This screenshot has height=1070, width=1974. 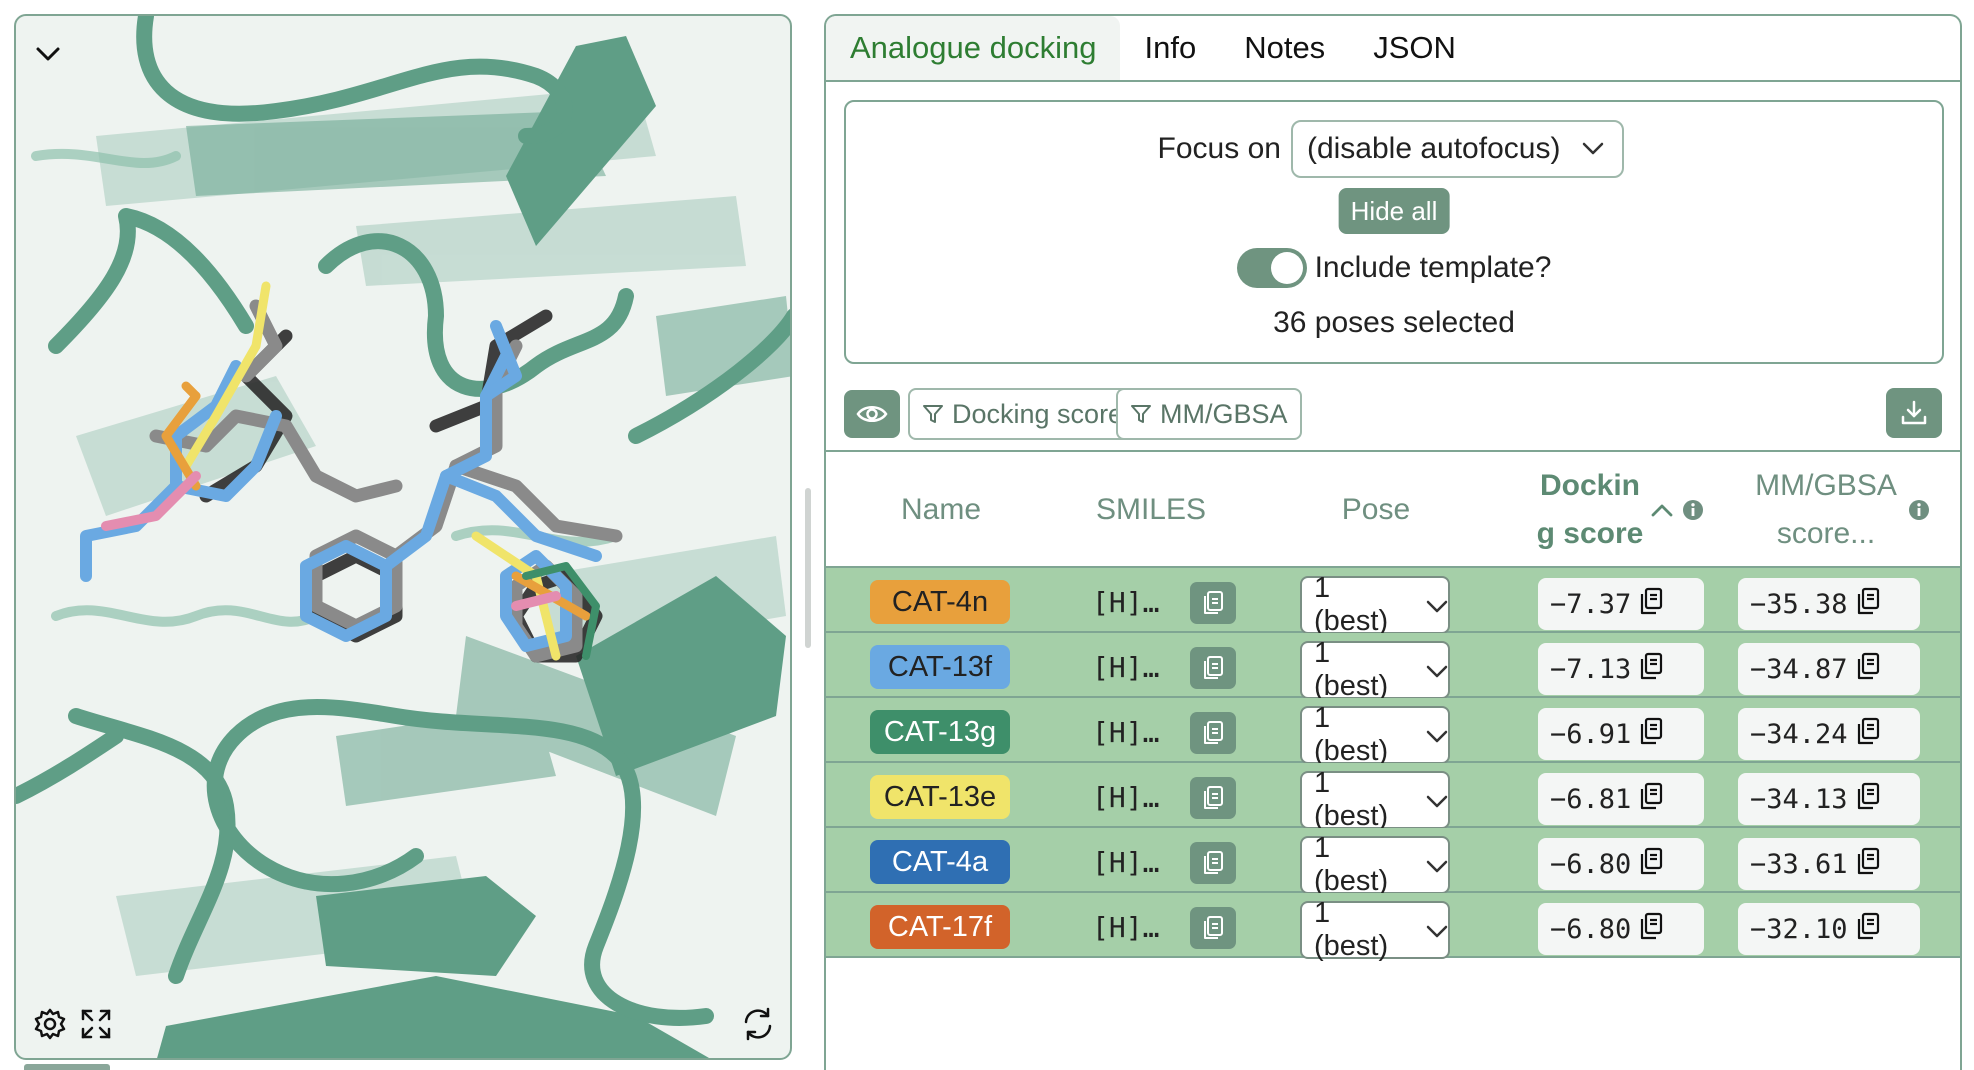 What do you see at coordinates (1351, 604) in the screenshot?
I see `pose-select-value: 1 (best)` at bounding box center [1351, 604].